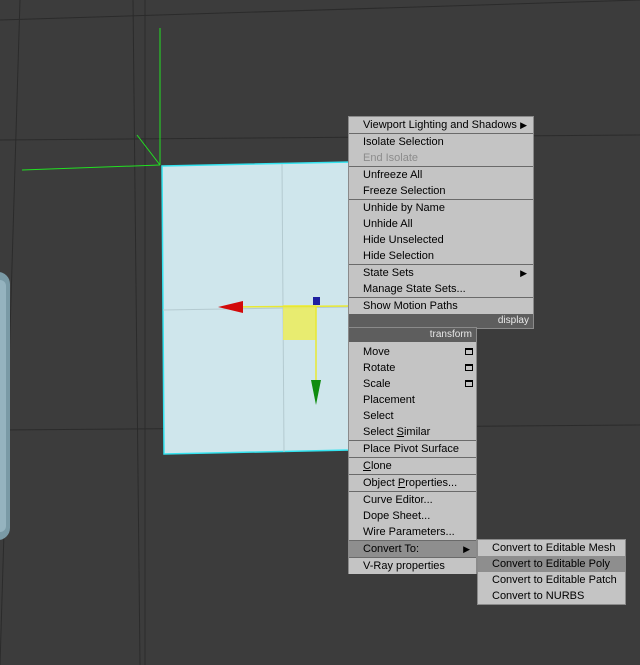 The image size is (640, 665). What do you see at coordinates (381, 466) in the screenshot?
I see `menu-item-text: lone` at bounding box center [381, 466].